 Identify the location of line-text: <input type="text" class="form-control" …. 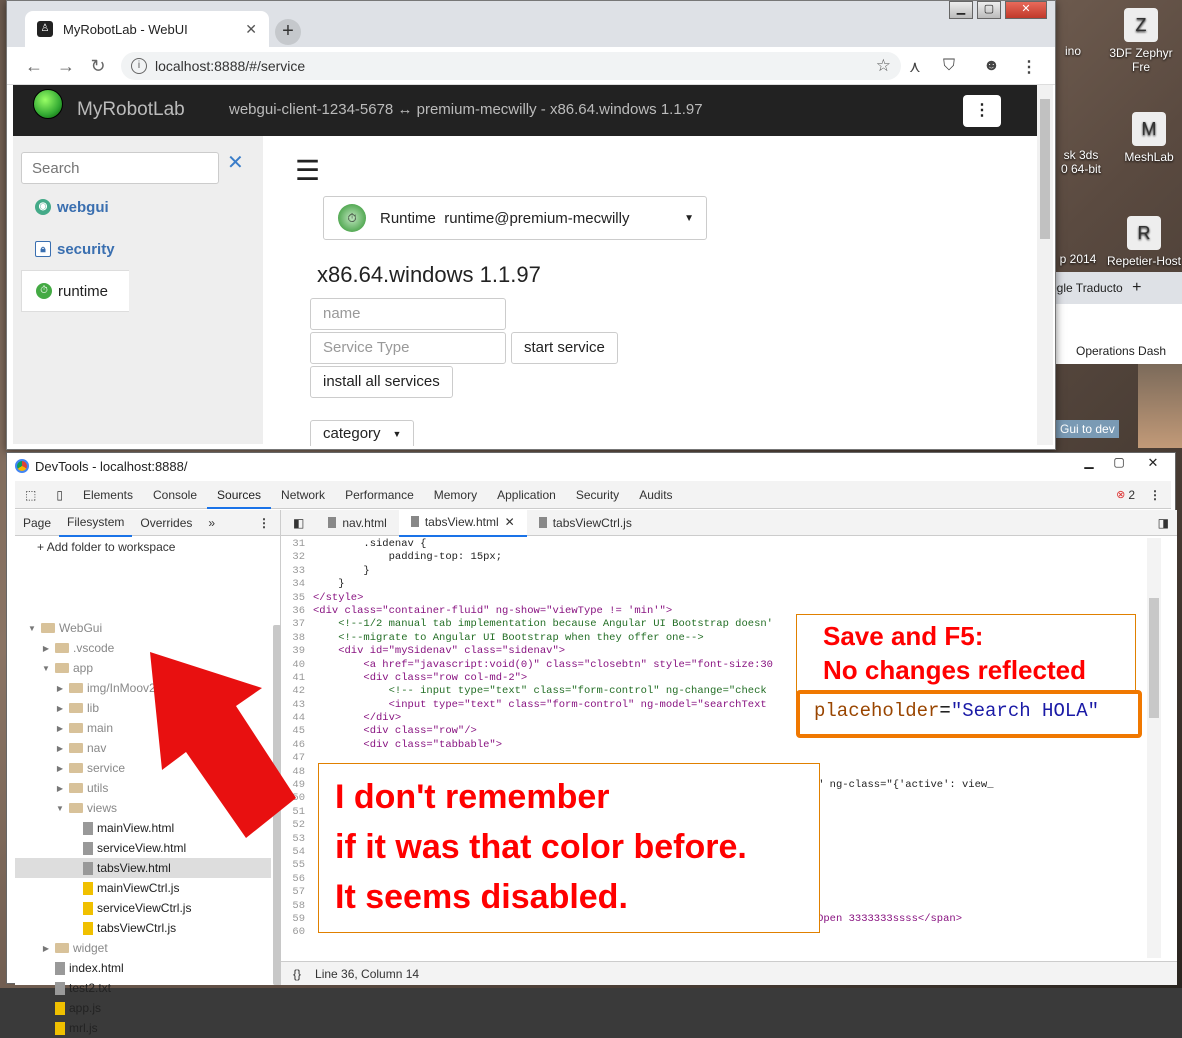
(540, 705).